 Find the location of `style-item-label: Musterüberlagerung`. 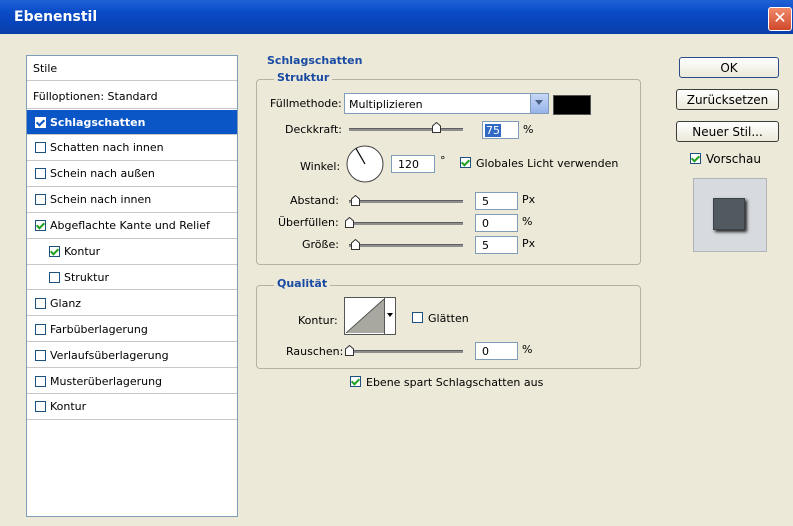

style-item-label: Musterüberlagerung is located at coordinates (106, 381).